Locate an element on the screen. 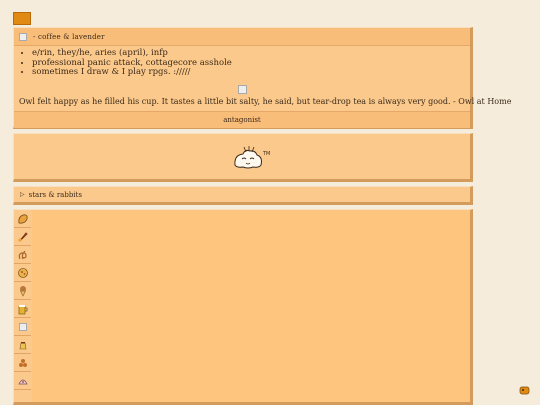  pudding-icon is located at coordinates (22, 345).